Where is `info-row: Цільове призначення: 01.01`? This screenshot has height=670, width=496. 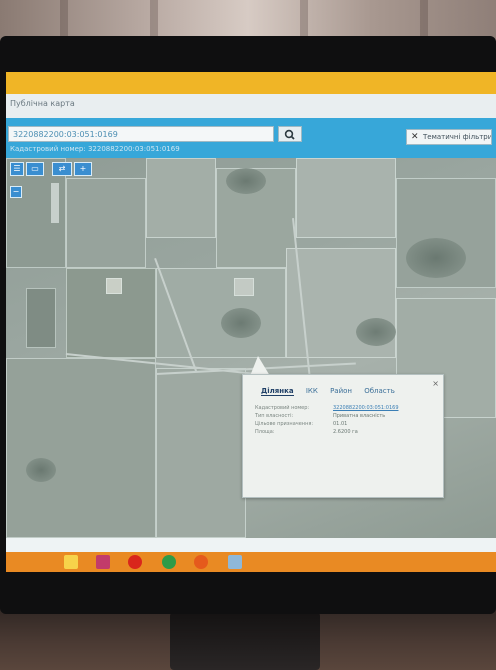 info-row: Цільове призначення: 01.01 is located at coordinates (345, 425).